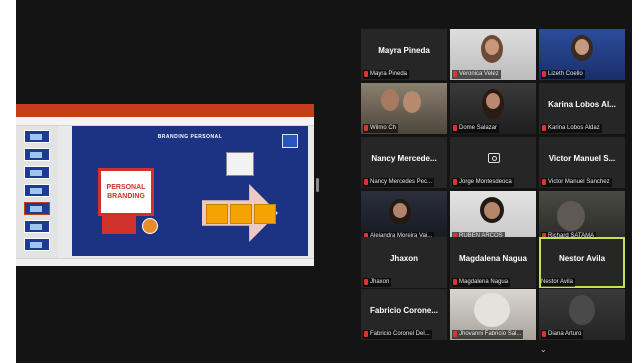 The width and height of the screenshot is (642, 363). I want to click on participant-tile: Wilmo Ch, so click(404, 108).